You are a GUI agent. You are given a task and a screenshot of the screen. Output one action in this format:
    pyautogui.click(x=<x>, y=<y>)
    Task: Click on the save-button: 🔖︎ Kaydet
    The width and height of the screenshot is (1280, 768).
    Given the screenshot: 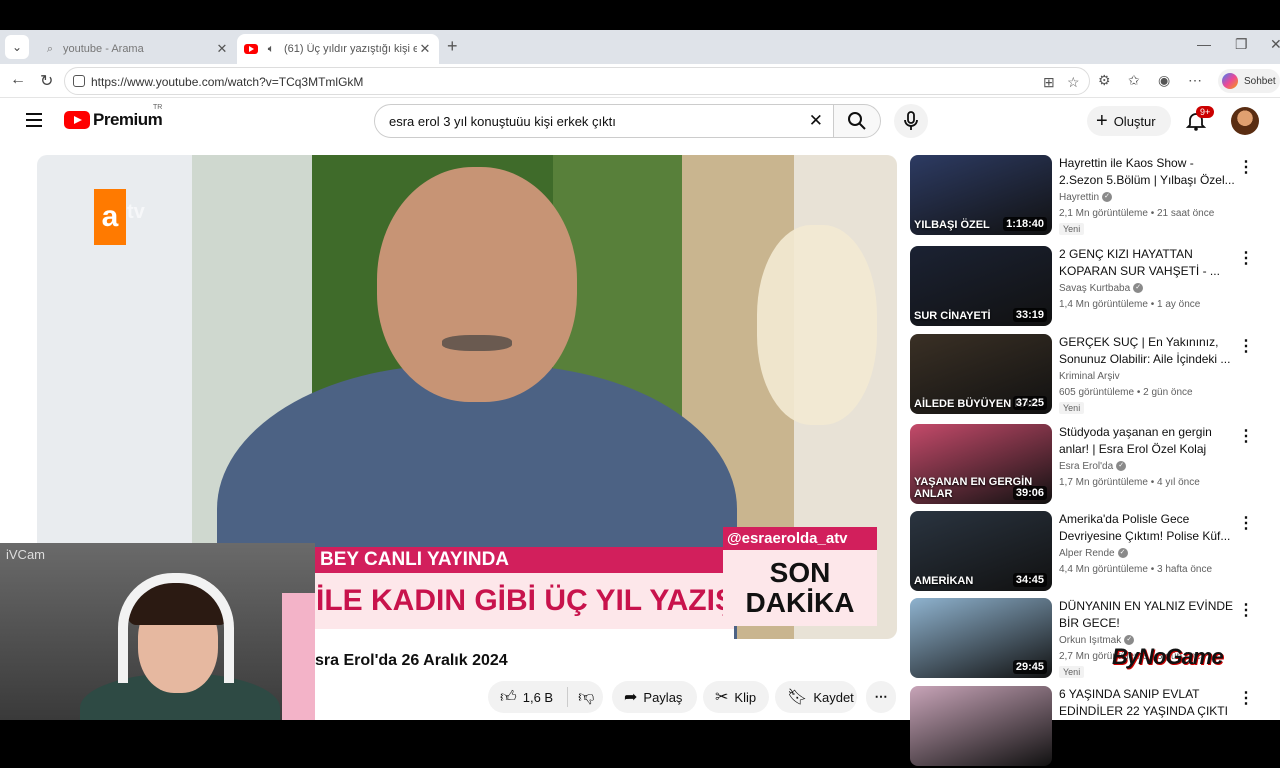 What is the action you would take?
    pyautogui.click(x=816, y=697)
    